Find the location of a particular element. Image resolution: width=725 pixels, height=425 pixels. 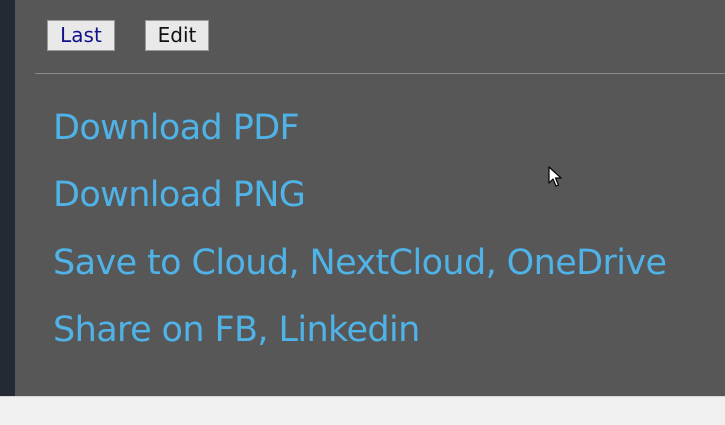

edit-button: Edit is located at coordinates (177, 35).